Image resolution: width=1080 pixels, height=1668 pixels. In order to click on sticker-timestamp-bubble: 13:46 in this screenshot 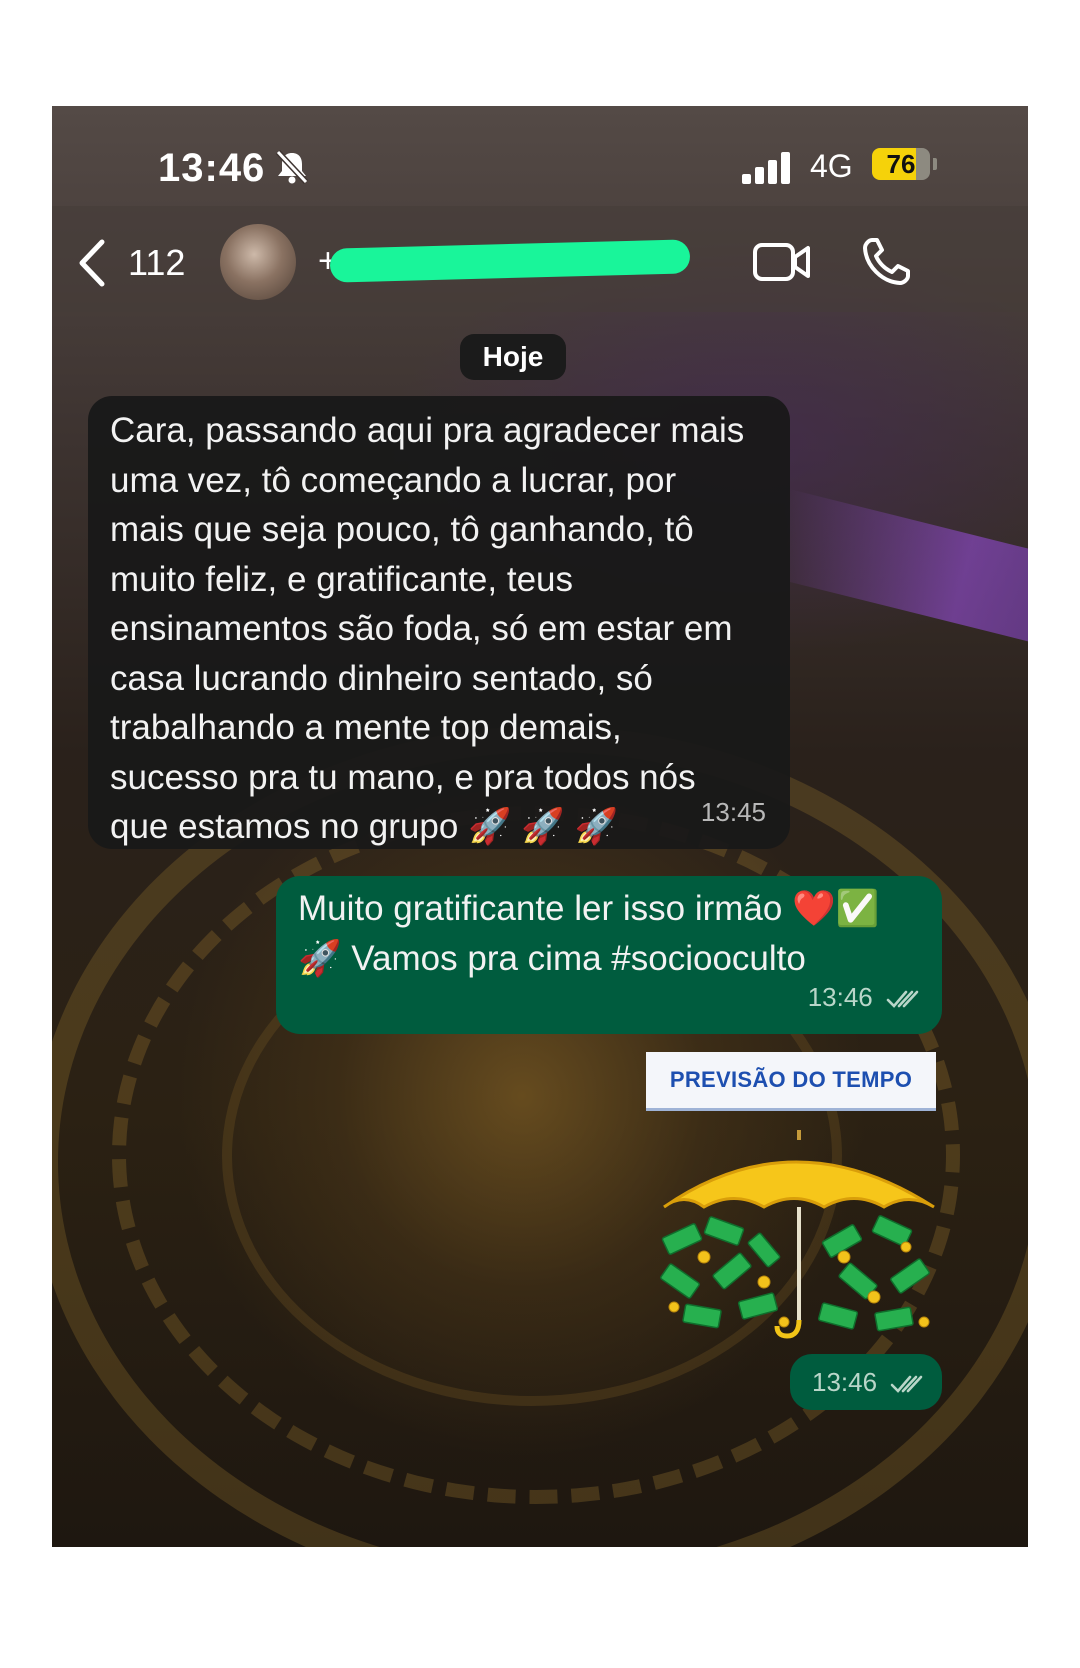, I will do `click(866, 1382)`.